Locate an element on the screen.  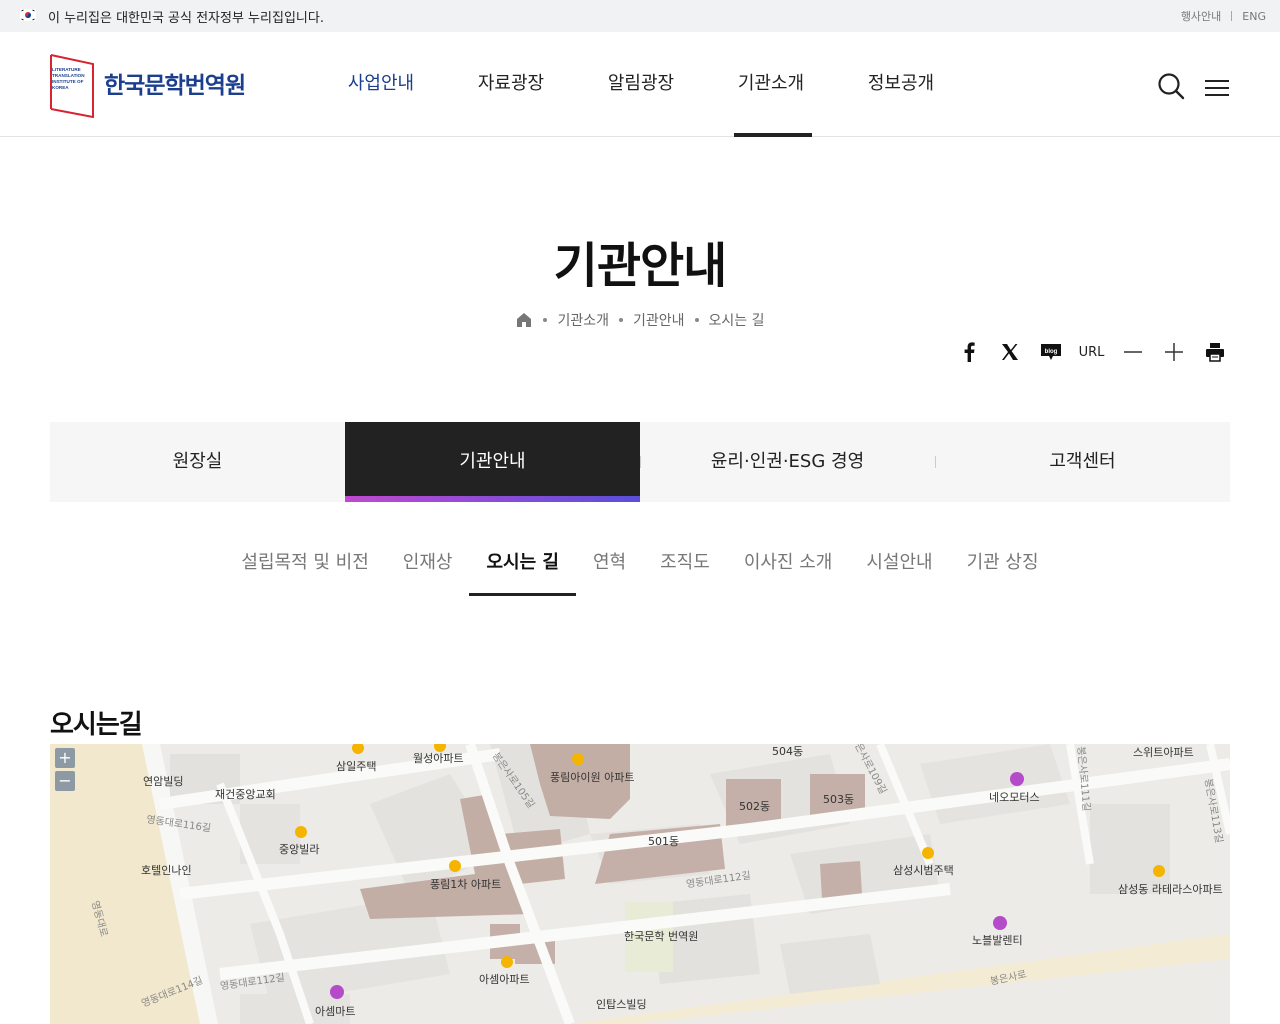
map-label: 삼성동 라테라스아파트 is located at coordinates (1170, 889).